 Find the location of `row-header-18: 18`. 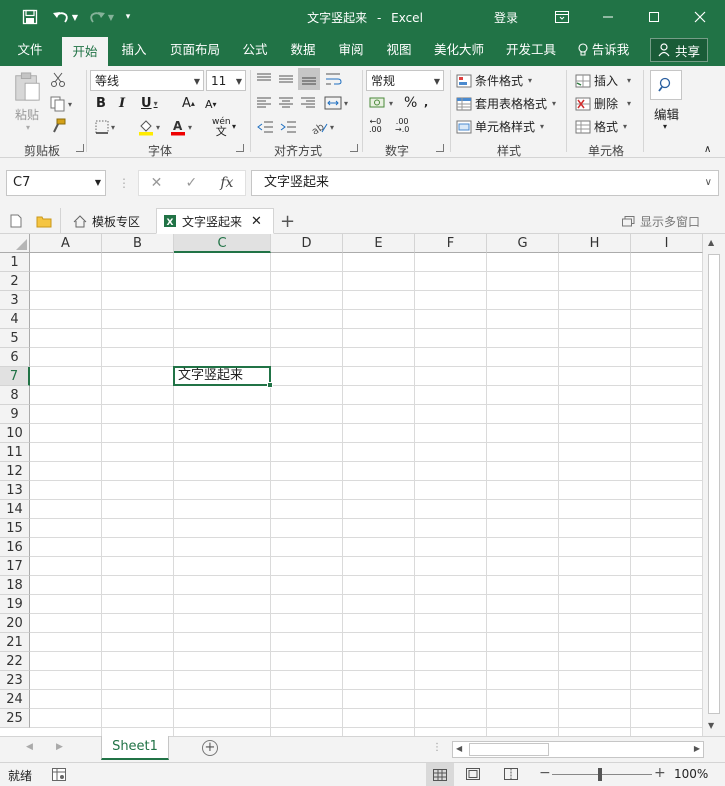

row-header-18: 18 is located at coordinates (15, 585).